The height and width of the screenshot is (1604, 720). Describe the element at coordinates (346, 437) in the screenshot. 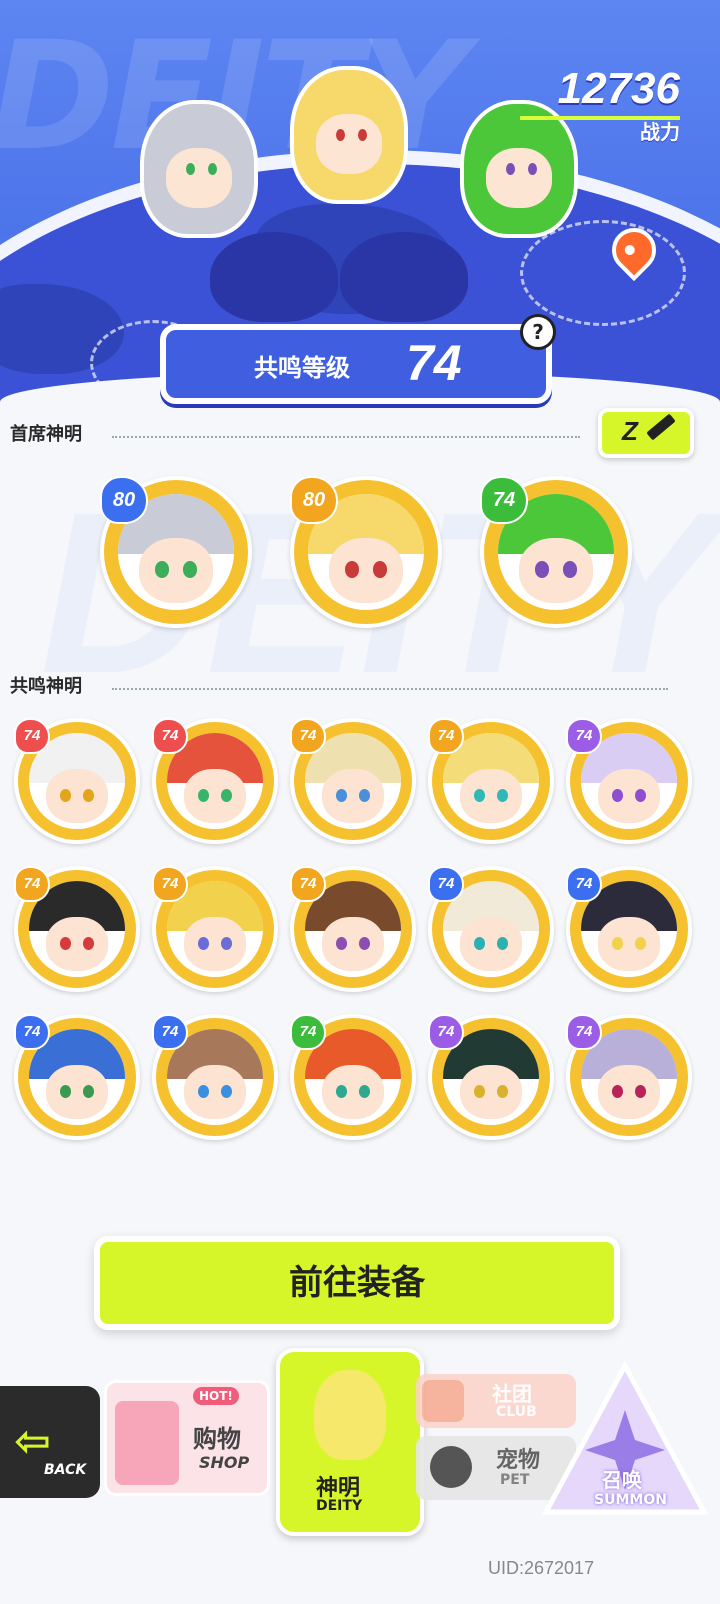

I see `chief-divider` at that location.